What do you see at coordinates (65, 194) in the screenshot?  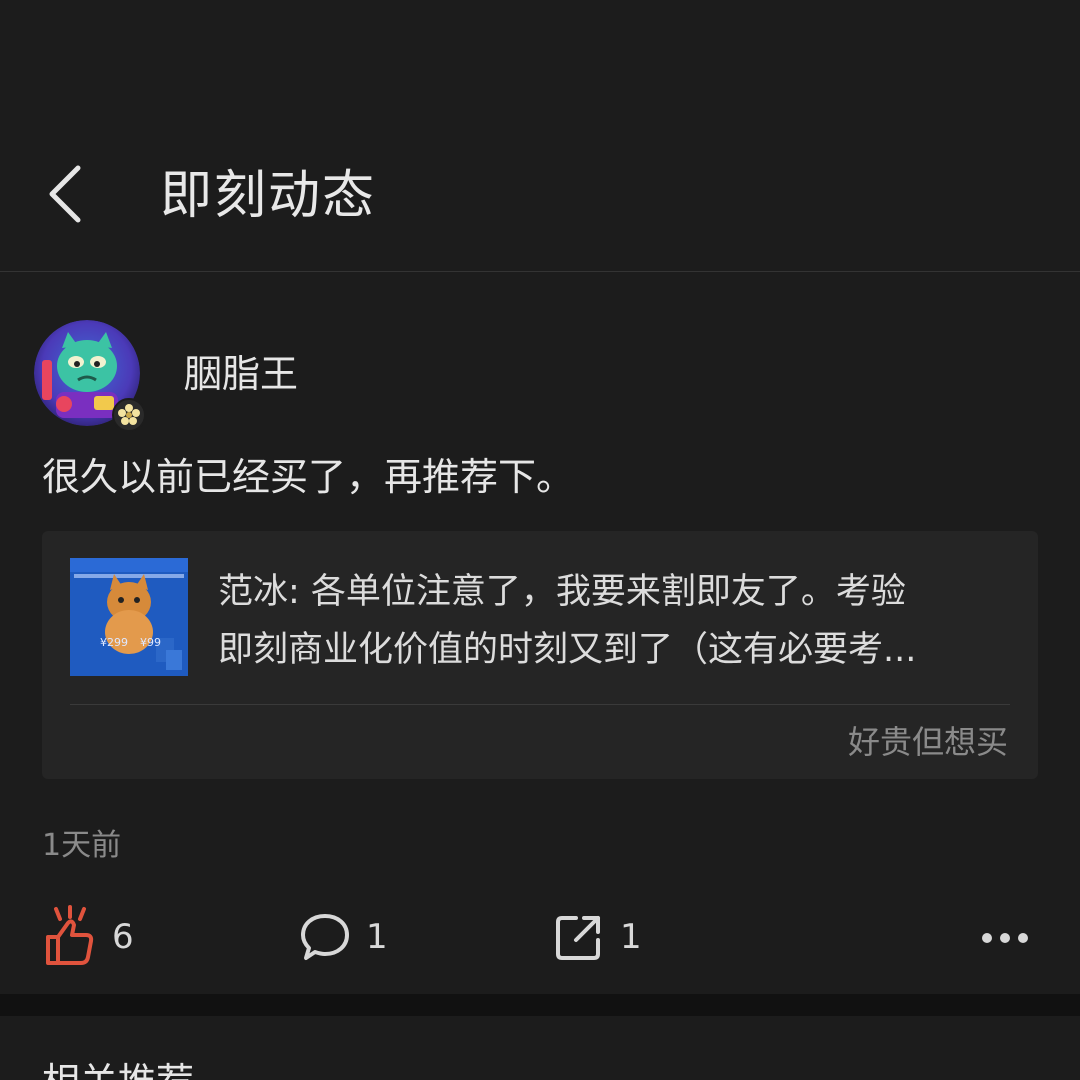 I see `chevron-left-icon` at bounding box center [65, 194].